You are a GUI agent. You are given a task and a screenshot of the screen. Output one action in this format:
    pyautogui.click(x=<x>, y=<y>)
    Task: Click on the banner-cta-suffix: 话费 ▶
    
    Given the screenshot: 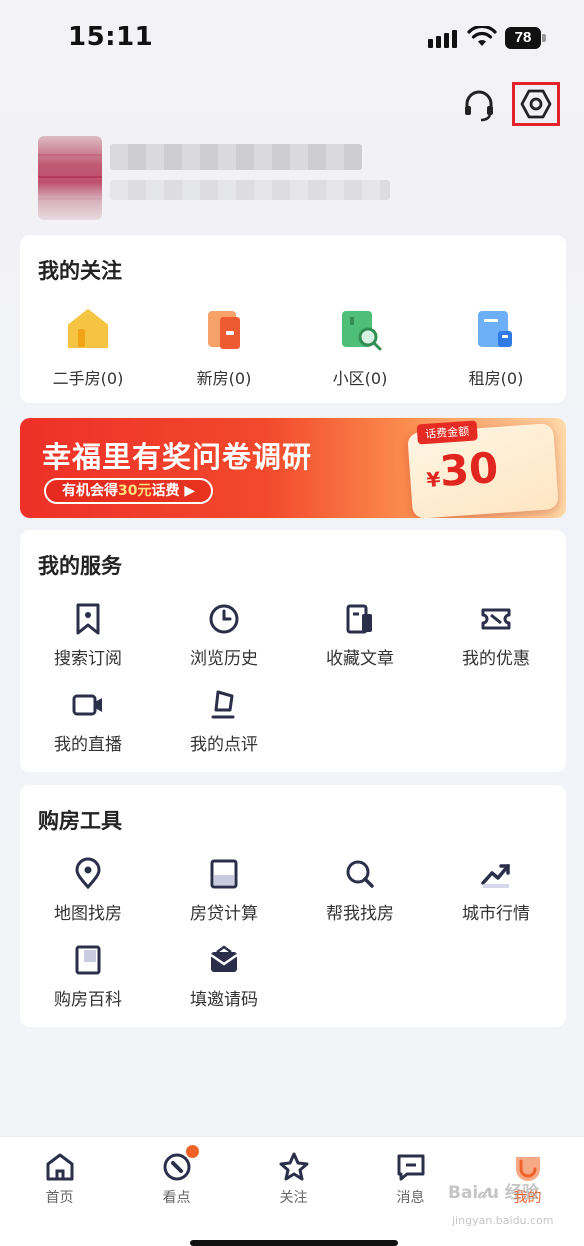 What is the action you would take?
    pyautogui.click(x=173, y=491)
    